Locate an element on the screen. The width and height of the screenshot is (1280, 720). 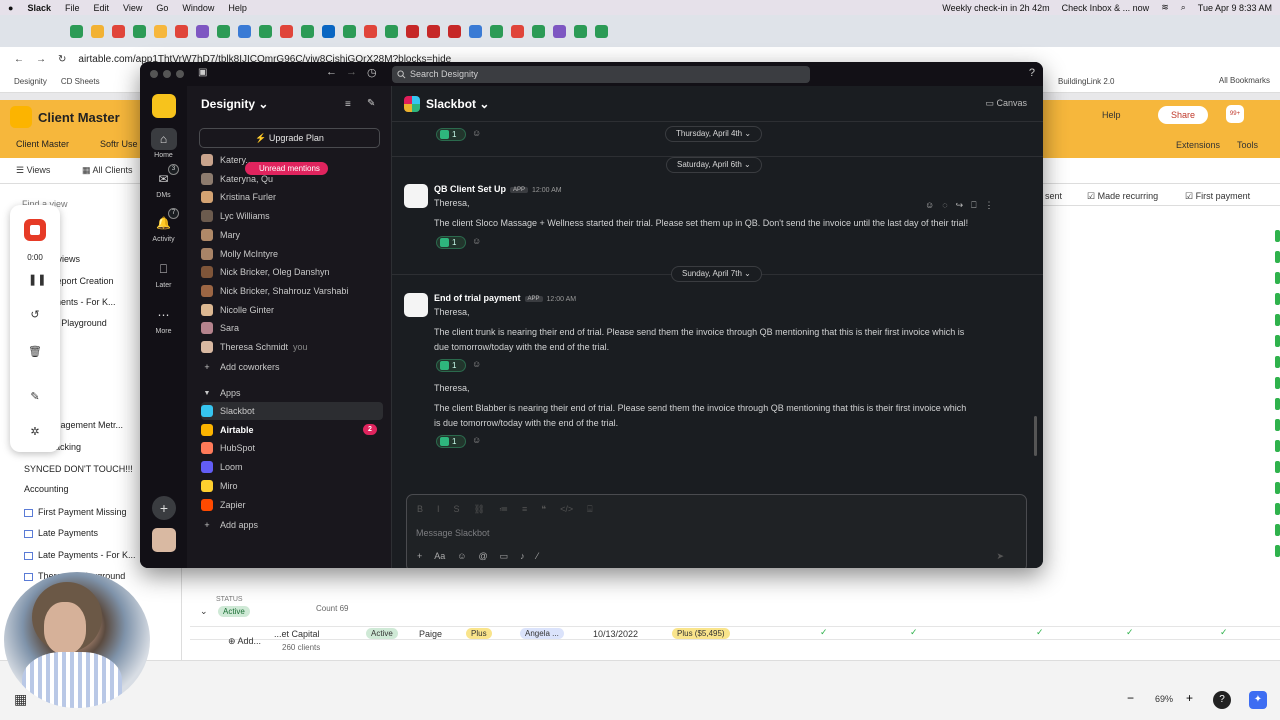
cell-plan: Plus is located at coordinates (479, 633).